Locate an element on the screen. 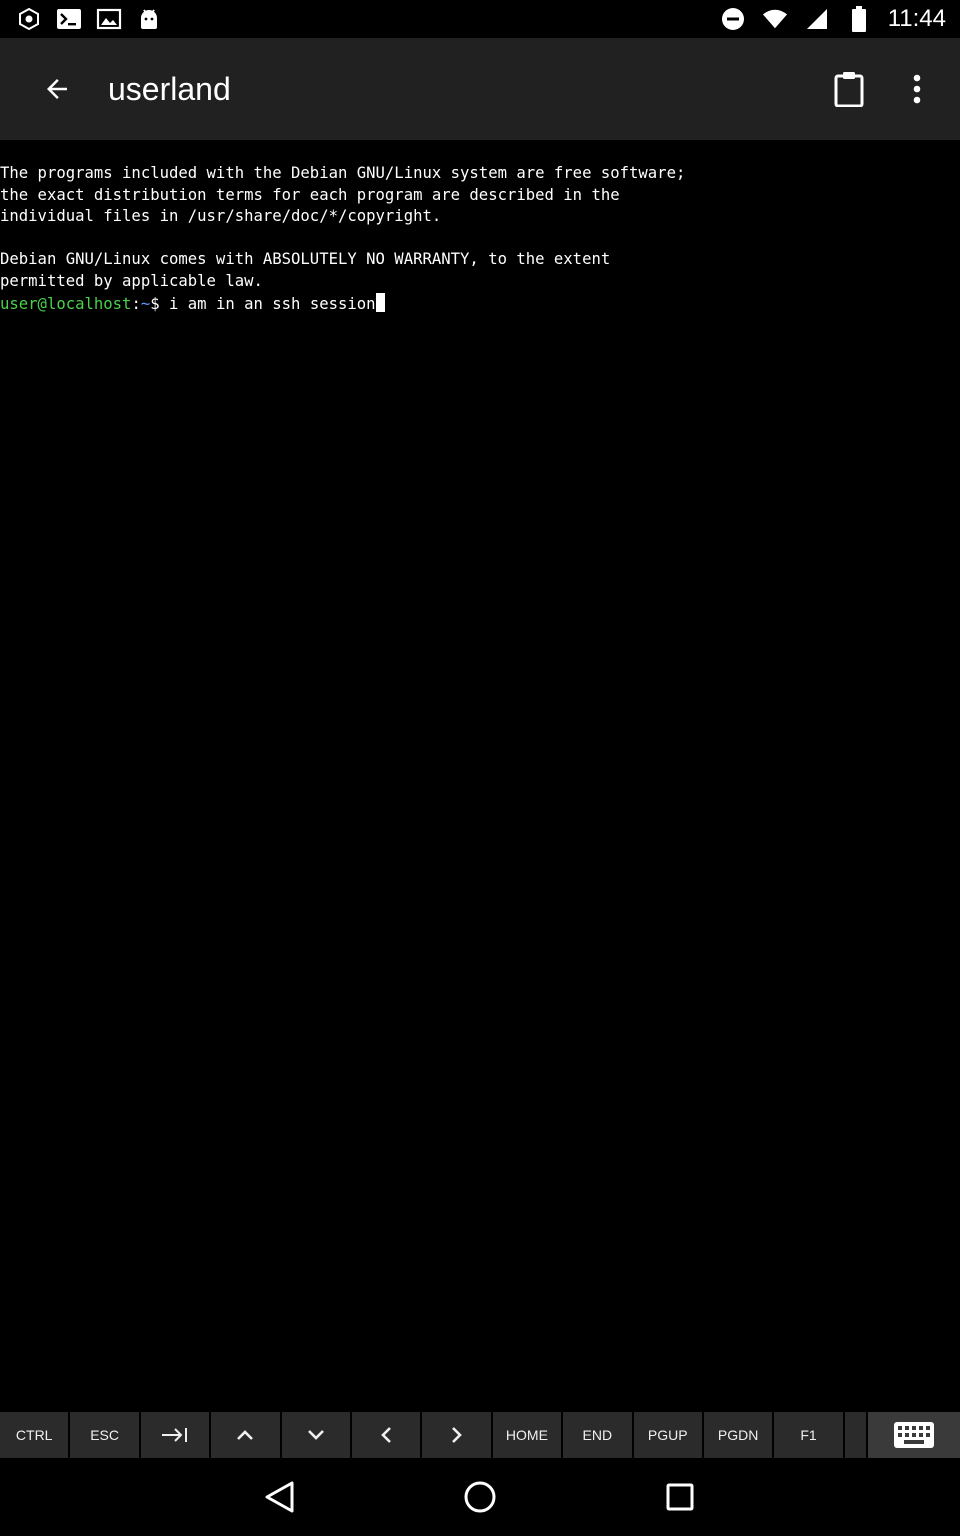  left-key is located at coordinates (386, 1435).